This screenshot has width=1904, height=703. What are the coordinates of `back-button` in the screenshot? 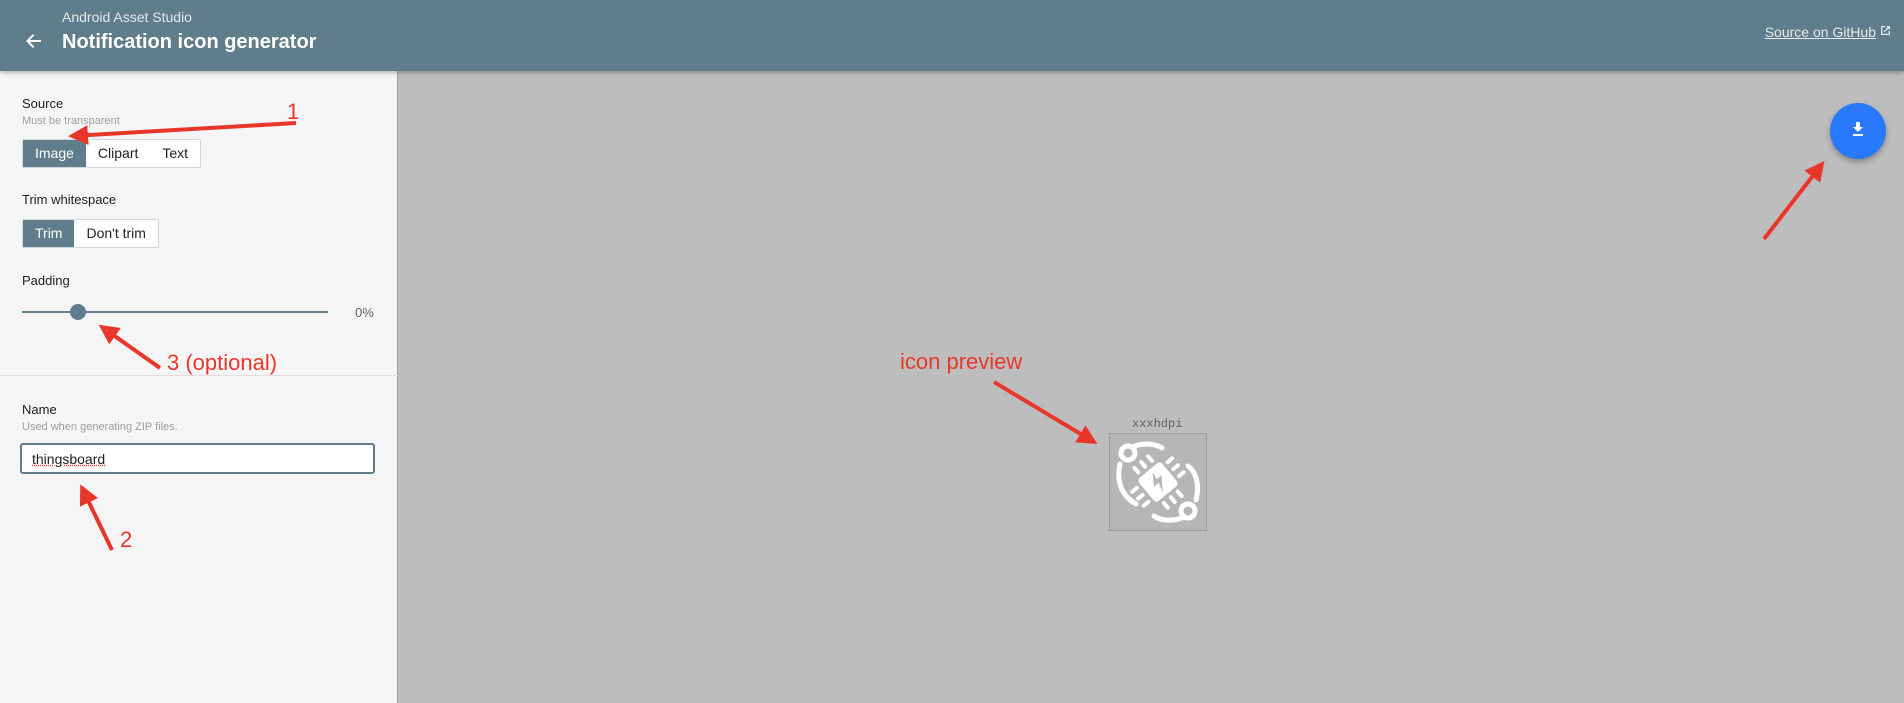 It's located at (34, 43).